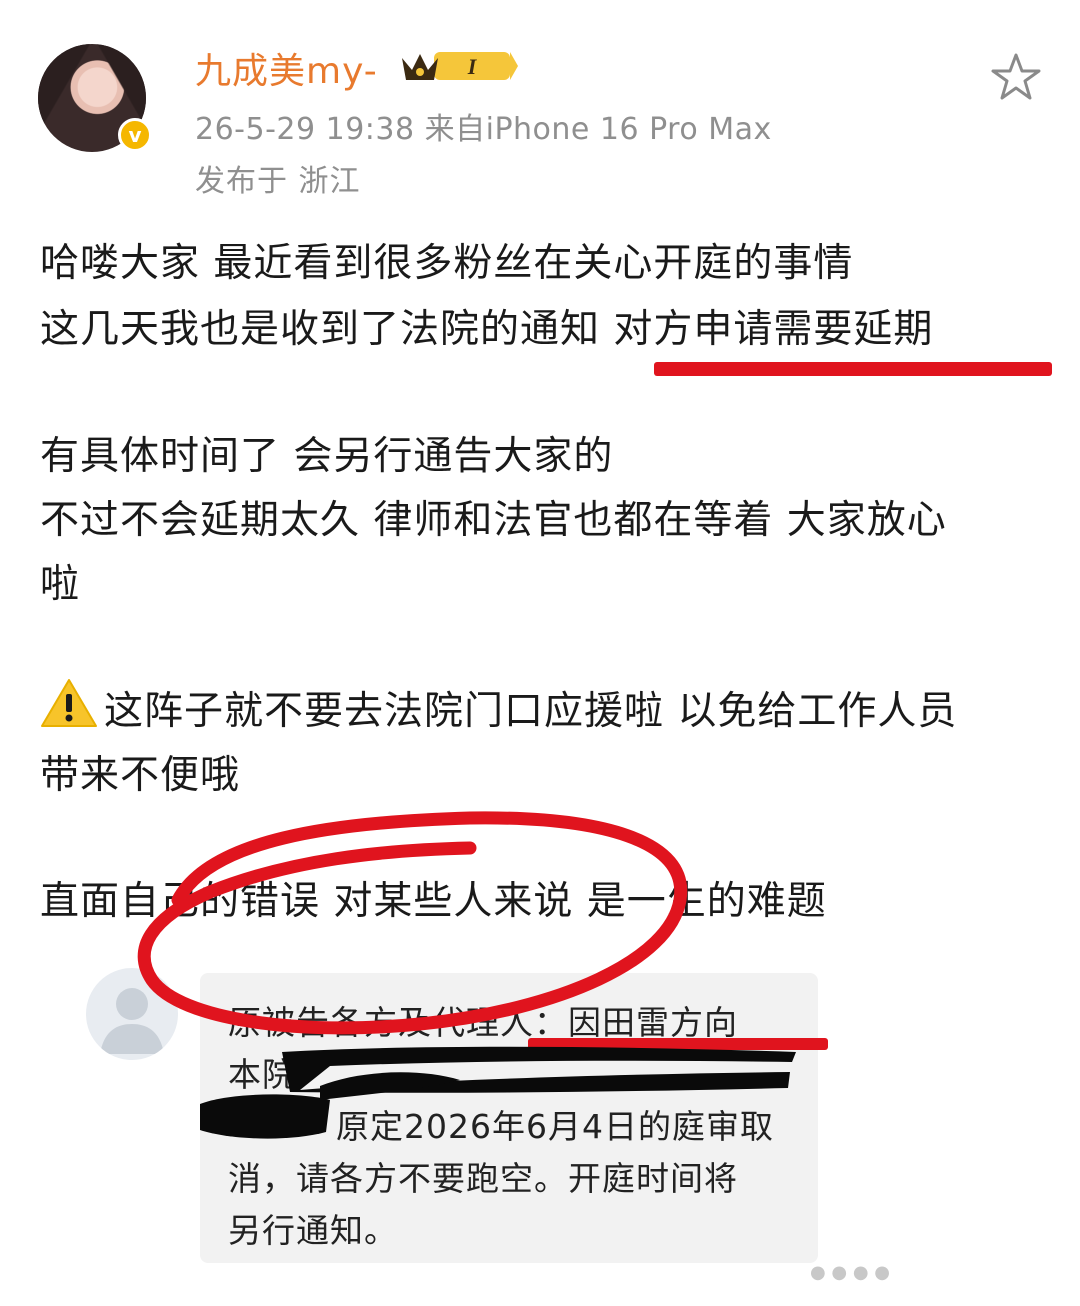  What do you see at coordinates (493, 520) in the screenshot?
I see `post-text-line: 不过不会延期太久 律师和法官也都在等着 大家放心` at bounding box center [493, 520].